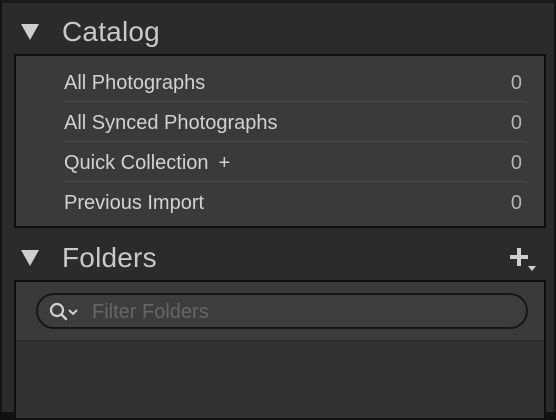  Describe the element at coordinates (523, 259) in the screenshot. I see `plus-dropdown-icon` at that location.